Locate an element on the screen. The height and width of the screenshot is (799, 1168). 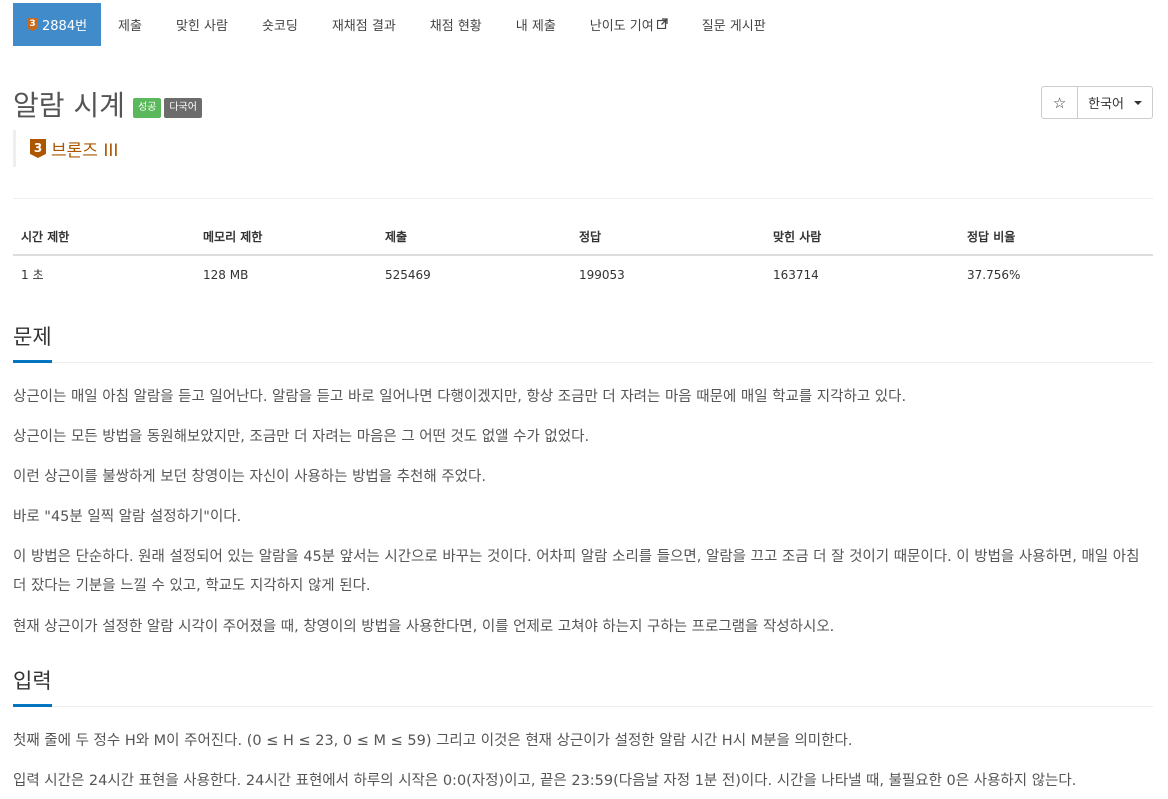
accept-ratio-cell: 37.756% is located at coordinates (994, 274).